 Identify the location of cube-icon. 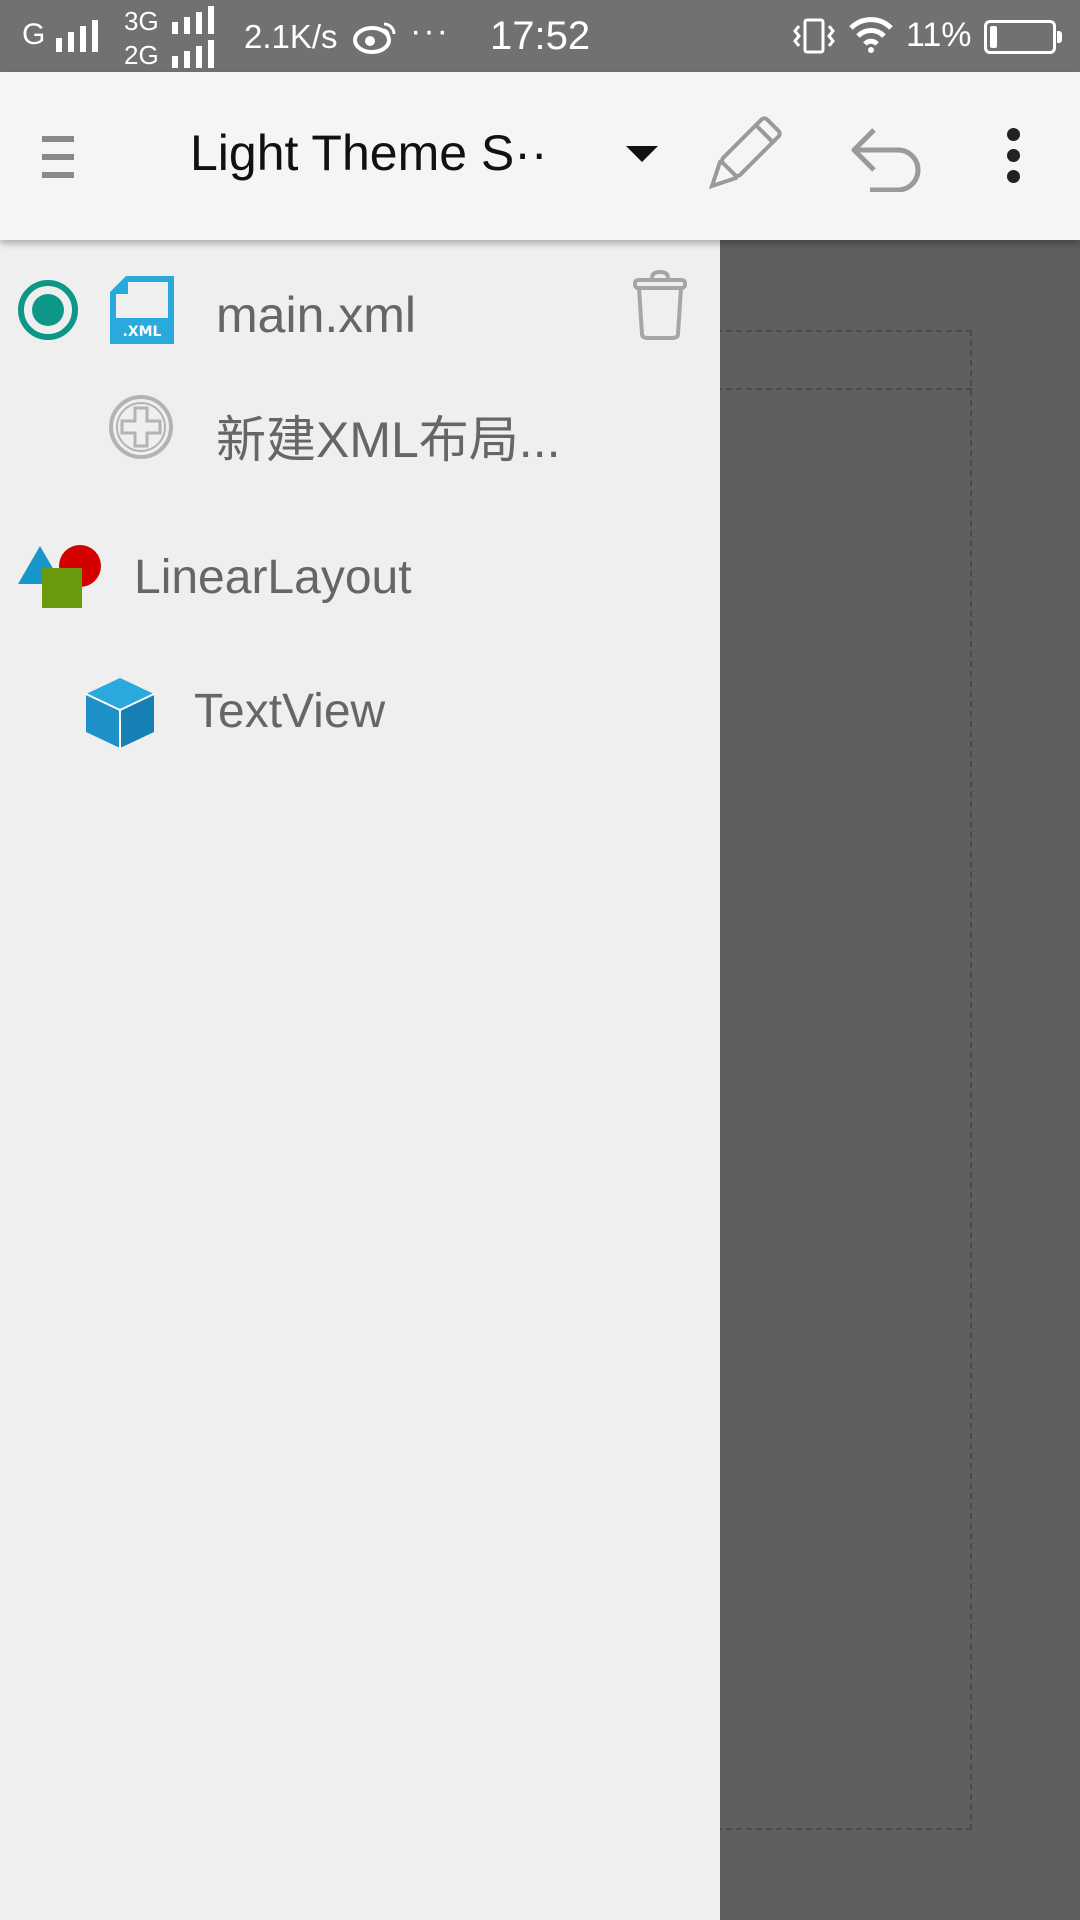
(120, 715).